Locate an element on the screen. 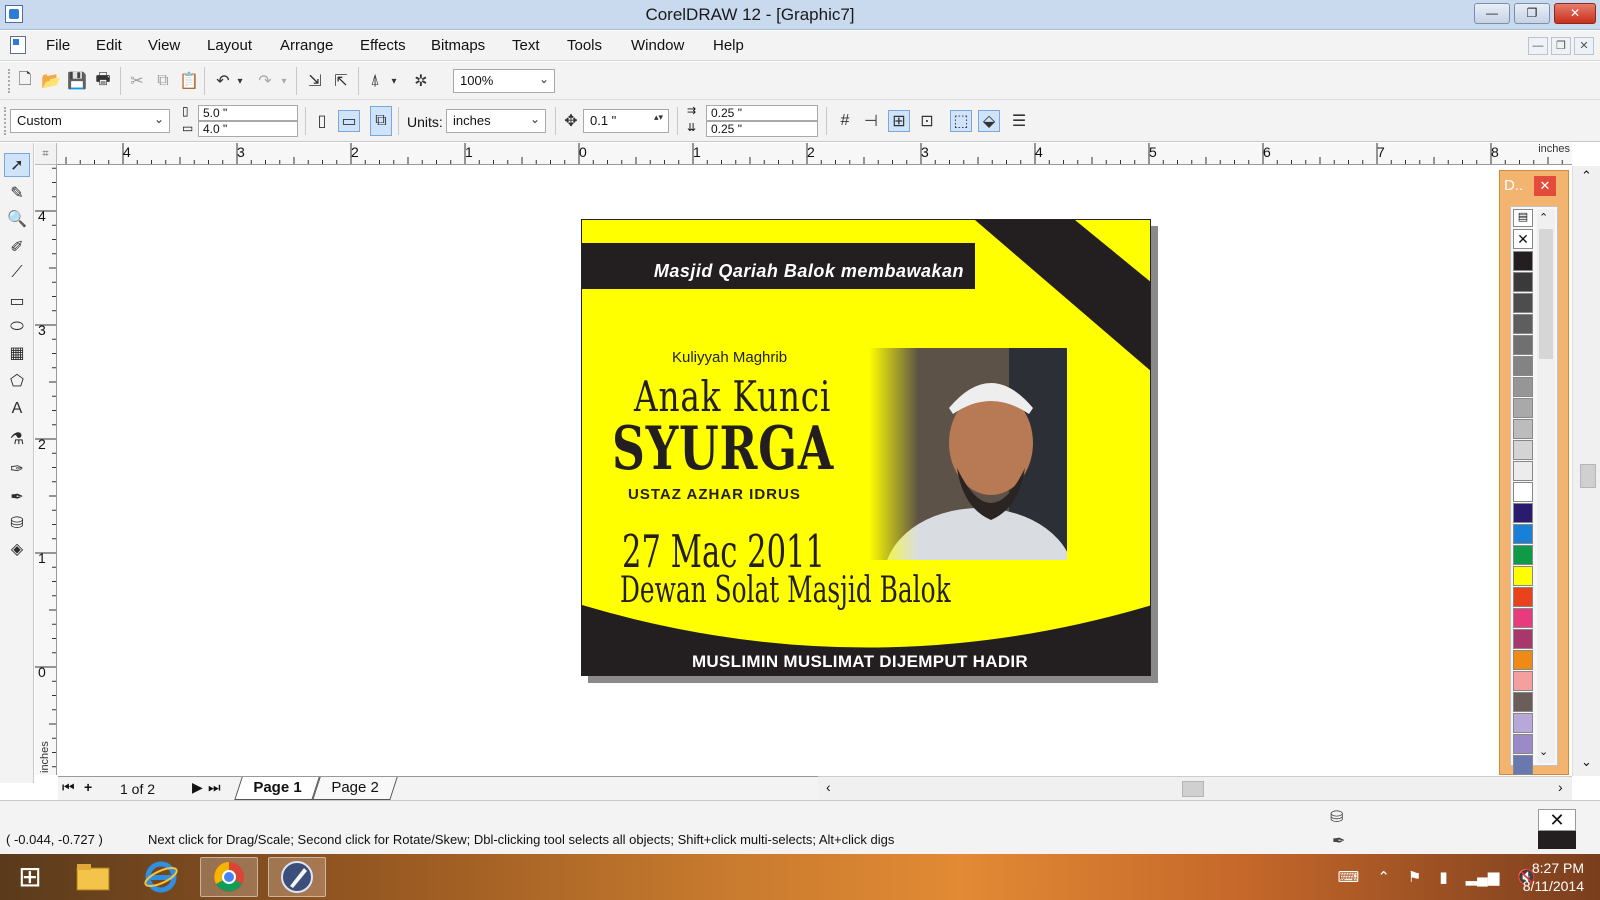 The image size is (1600, 900). event-venue: Dewan Solat Masjid Balok is located at coordinates (785, 590).